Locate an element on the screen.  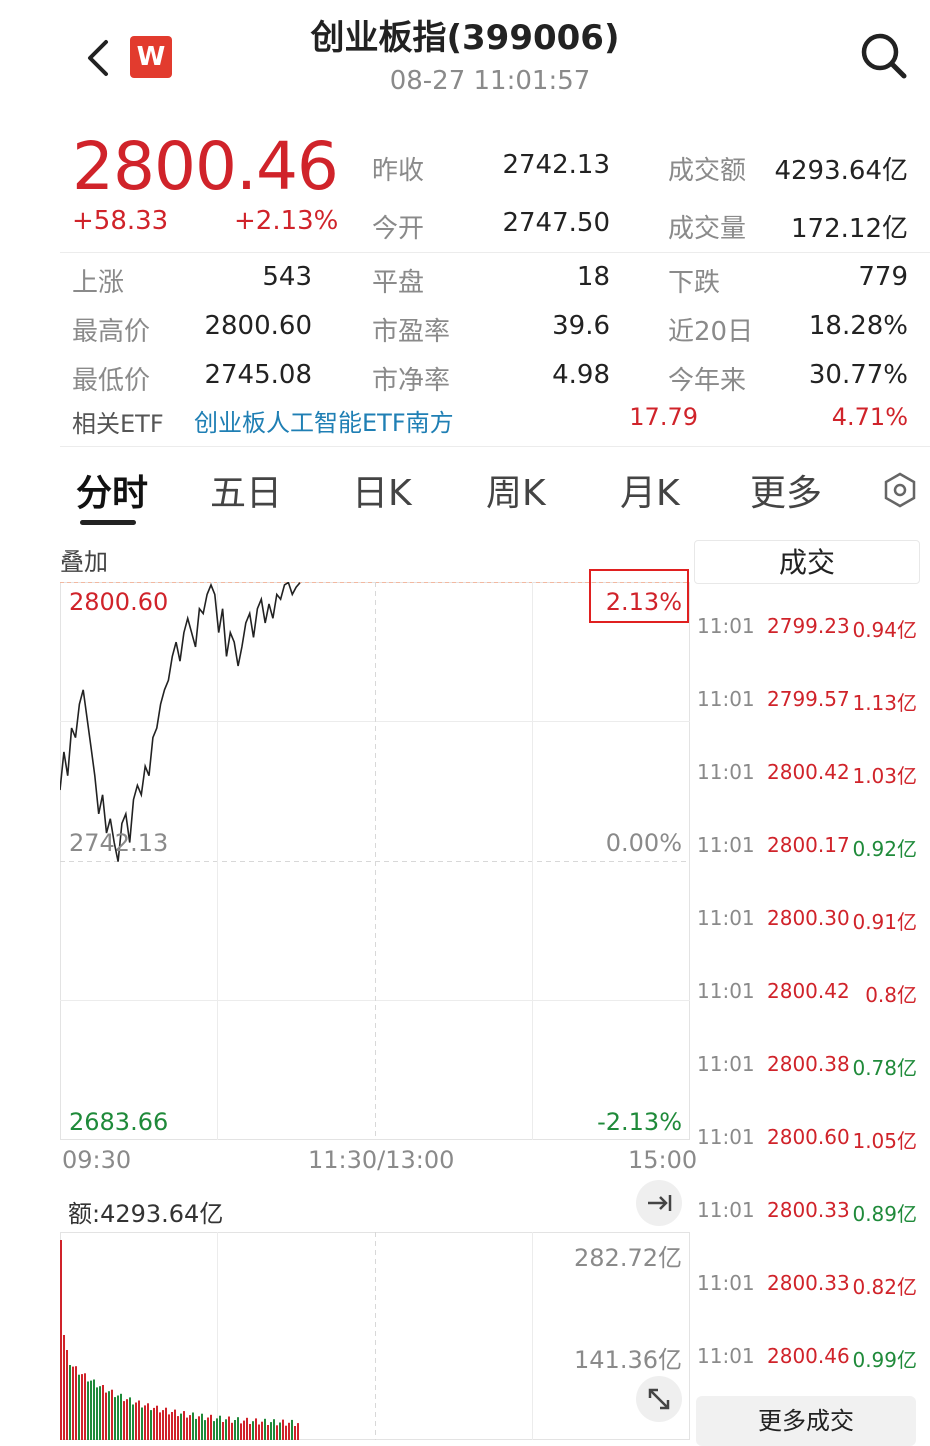
open-value: 2747.50 is located at coordinates (556, 223).